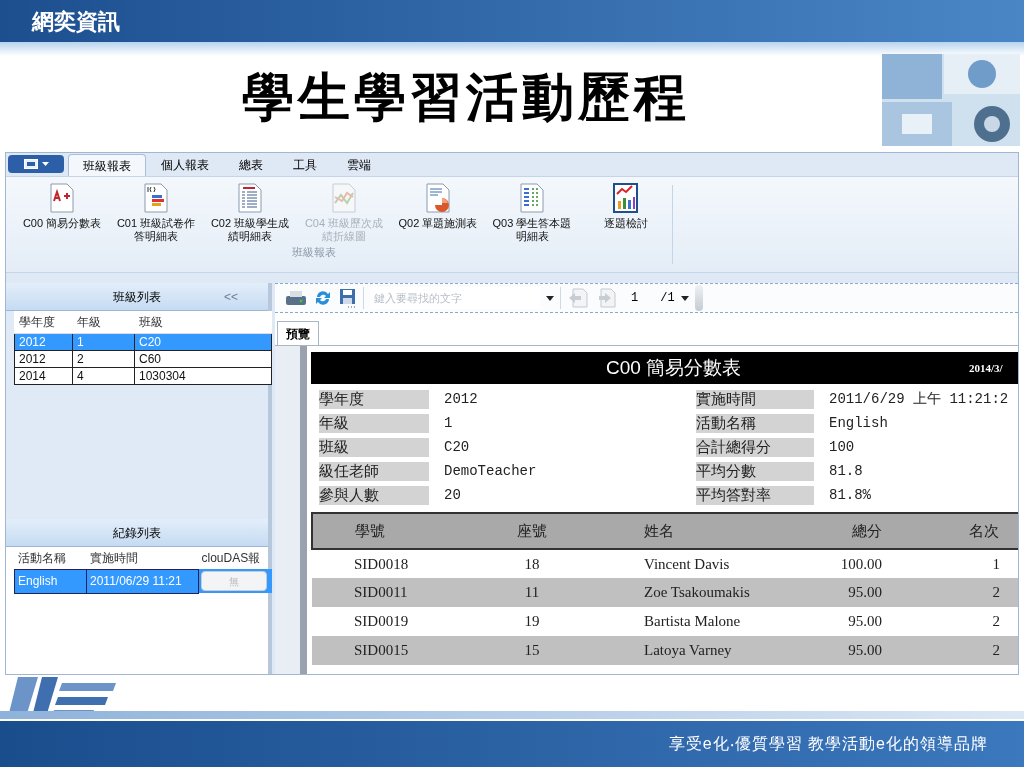  Describe the element at coordinates (850, 495) in the screenshot. I see `field-value: 81.8%` at that location.